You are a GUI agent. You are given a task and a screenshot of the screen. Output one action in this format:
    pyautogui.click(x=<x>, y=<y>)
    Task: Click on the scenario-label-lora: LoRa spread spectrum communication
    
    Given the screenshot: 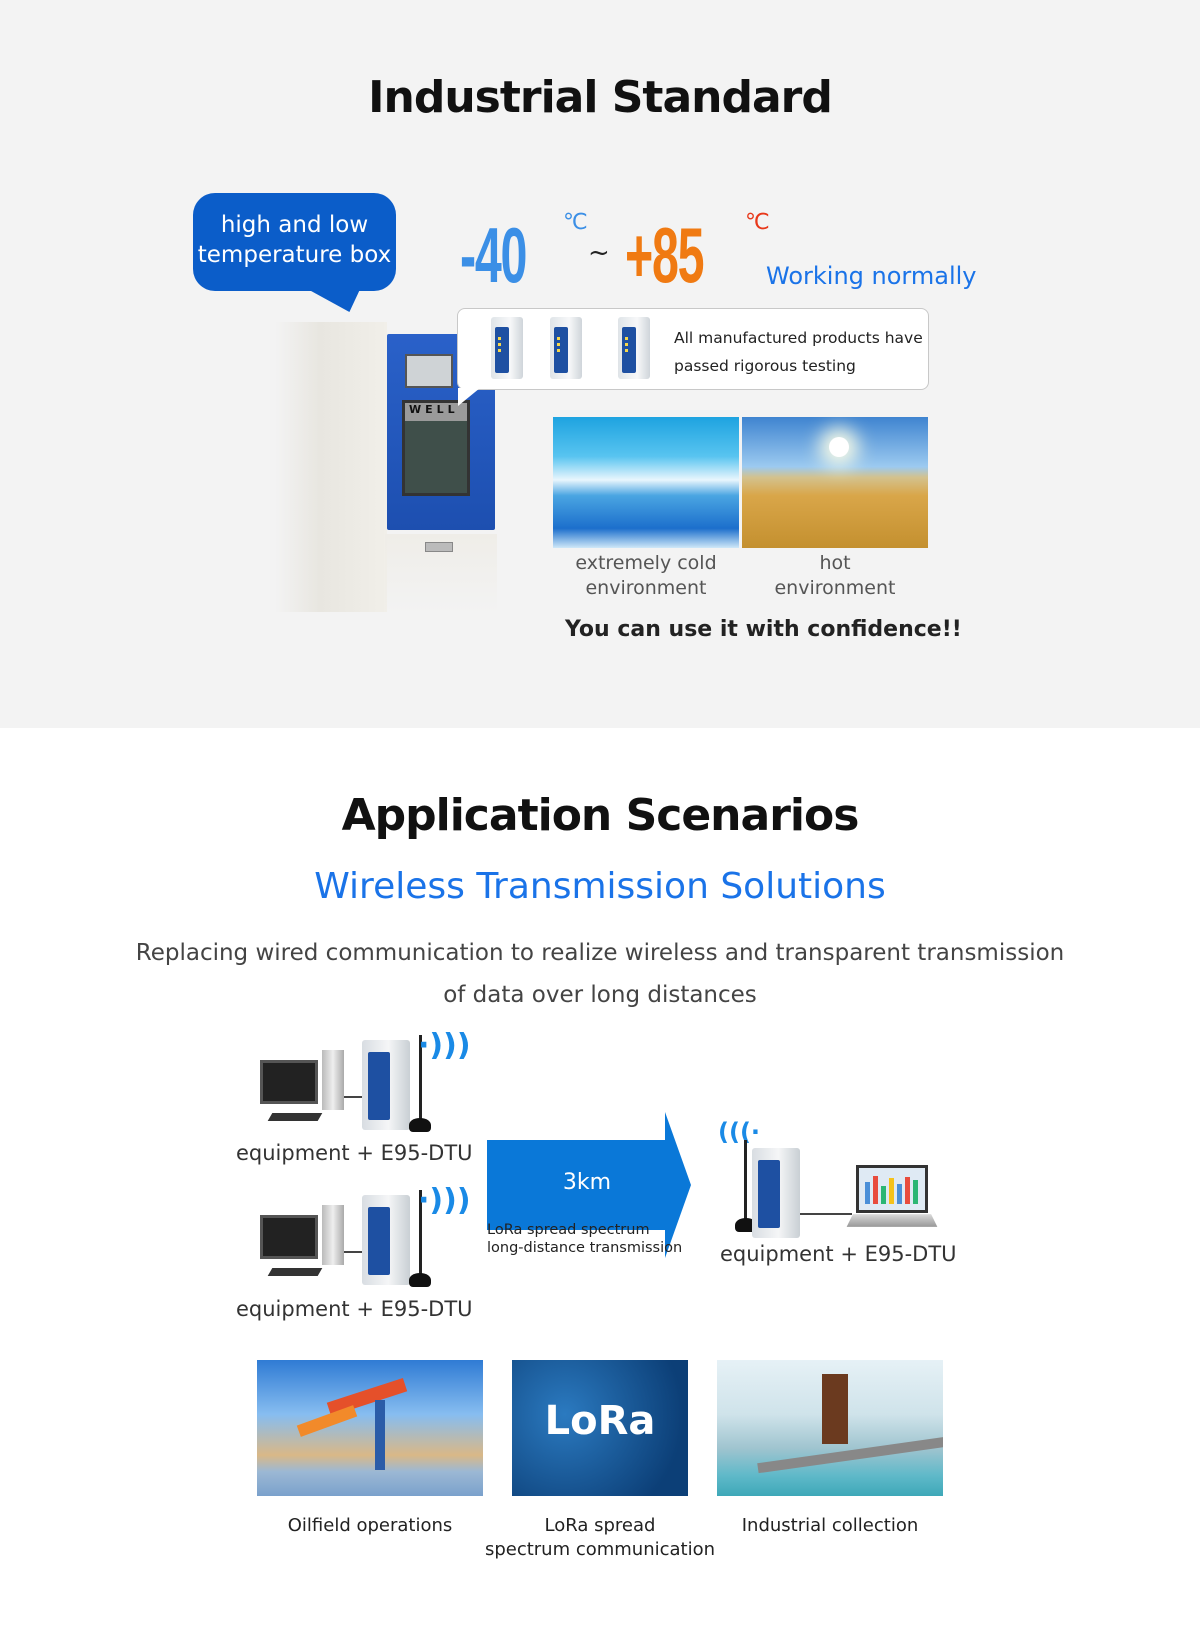 What is the action you would take?
    pyautogui.click(x=600, y=1537)
    